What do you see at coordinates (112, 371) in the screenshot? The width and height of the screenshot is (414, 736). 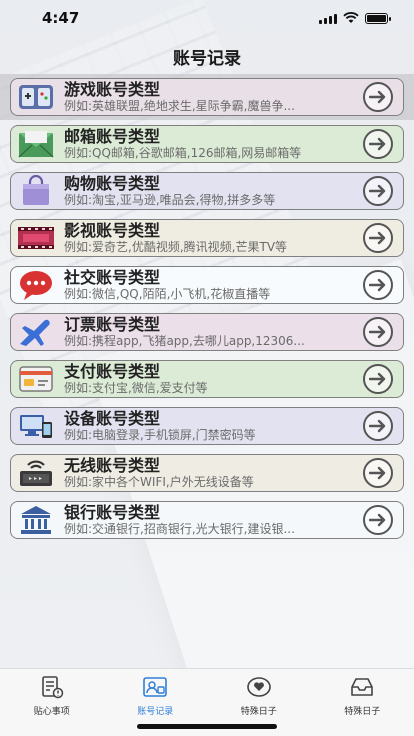 I see `item-title: 支付账号类型` at bounding box center [112, 371].